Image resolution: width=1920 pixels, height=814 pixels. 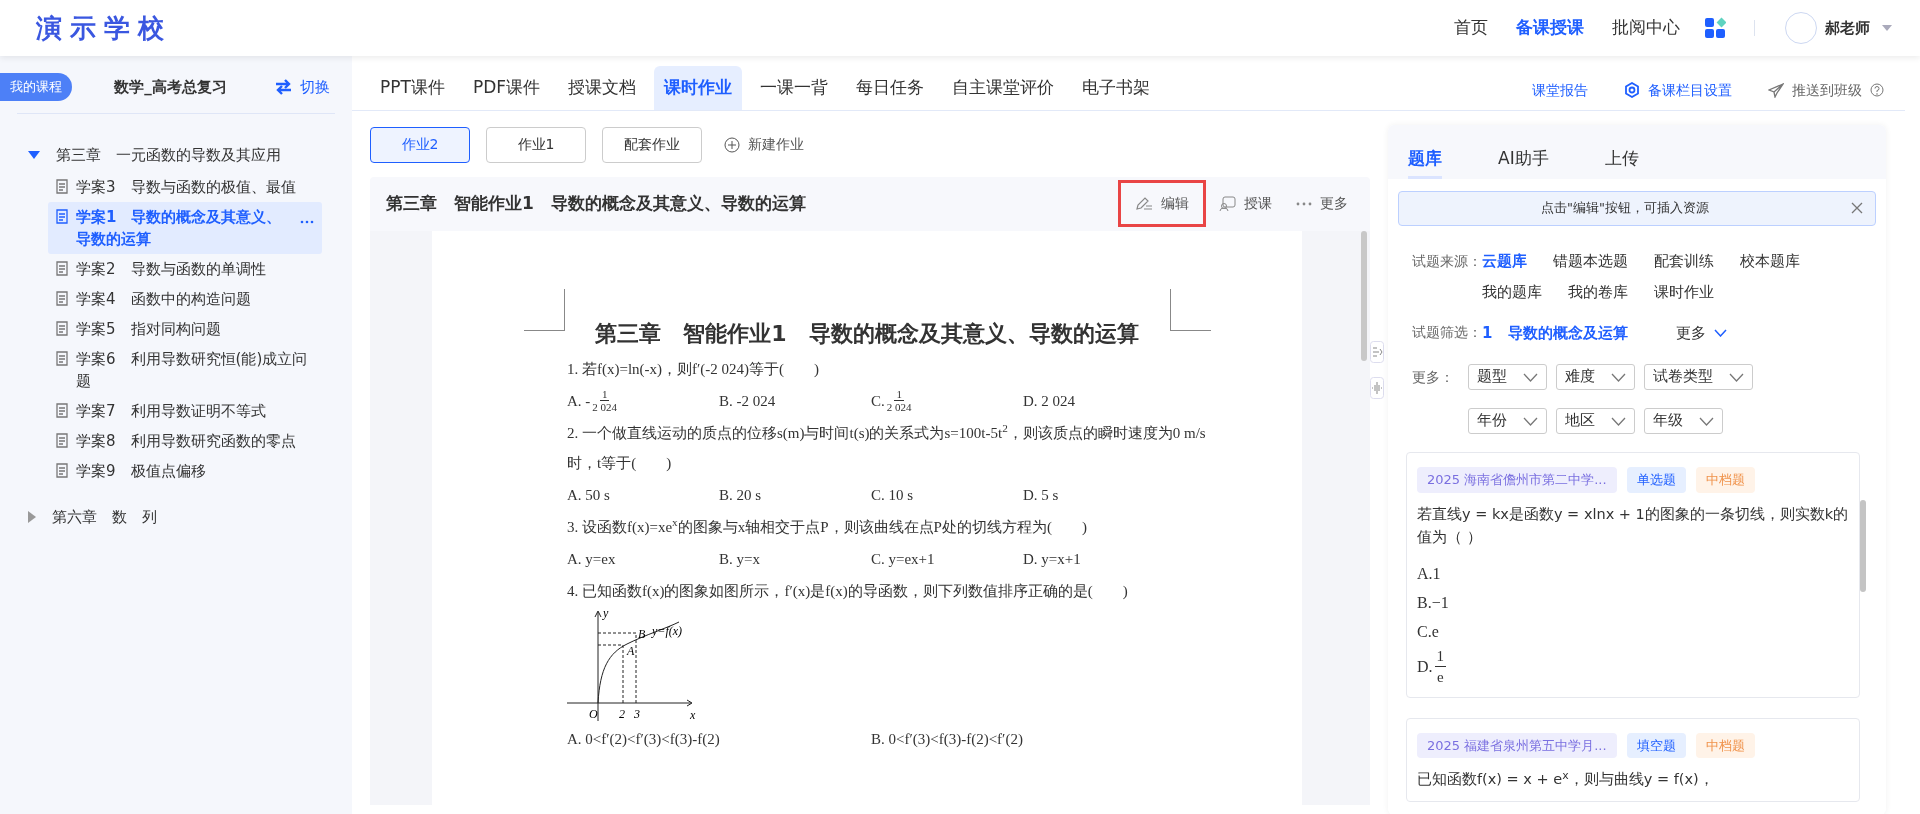 What do you see at coordinates (652, 144) in the screenshot?
I see `assignment-tab: 配套作业` at bounding box center [652, 144].